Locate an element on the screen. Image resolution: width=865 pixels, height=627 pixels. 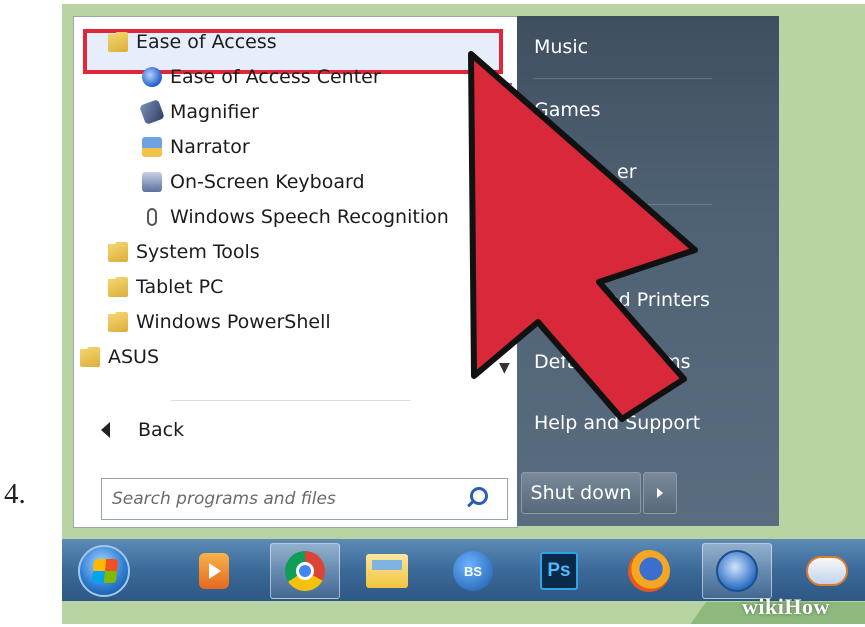
step-number: 4. is located at coordinates (15, 494).